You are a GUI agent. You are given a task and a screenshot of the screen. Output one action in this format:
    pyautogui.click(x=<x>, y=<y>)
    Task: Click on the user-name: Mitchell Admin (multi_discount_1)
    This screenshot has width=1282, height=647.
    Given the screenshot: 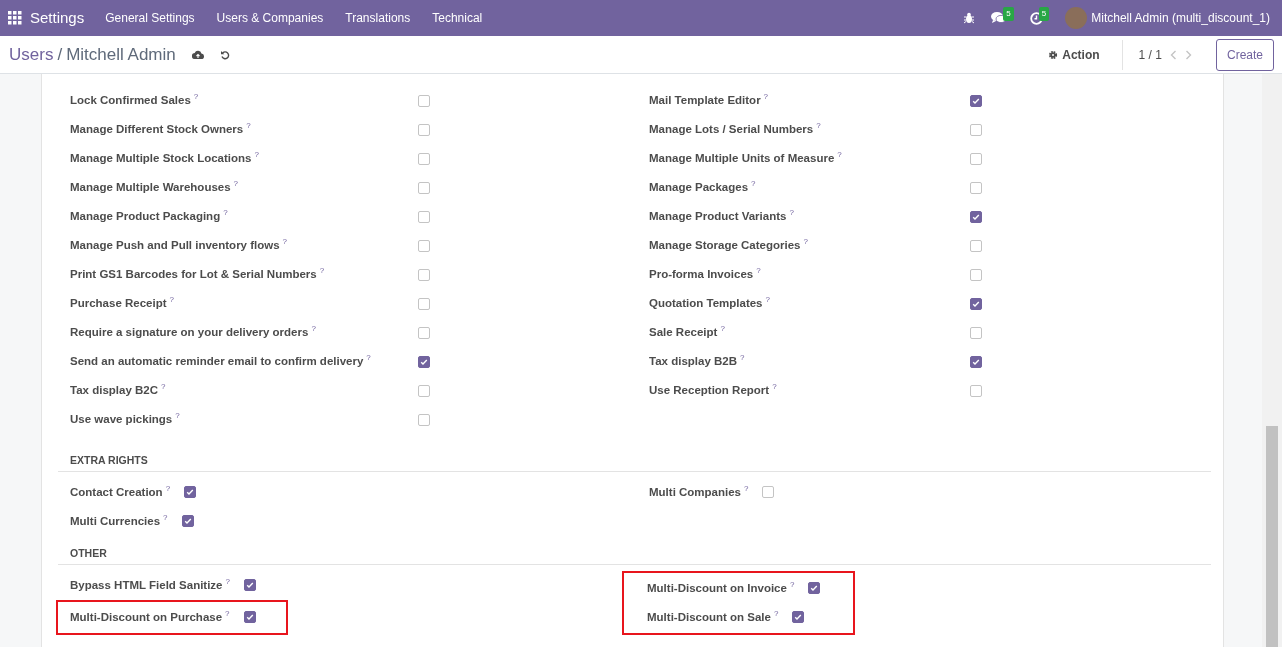 What is the action you would take?
    pyautogui.click(x=1180, y=18)
    